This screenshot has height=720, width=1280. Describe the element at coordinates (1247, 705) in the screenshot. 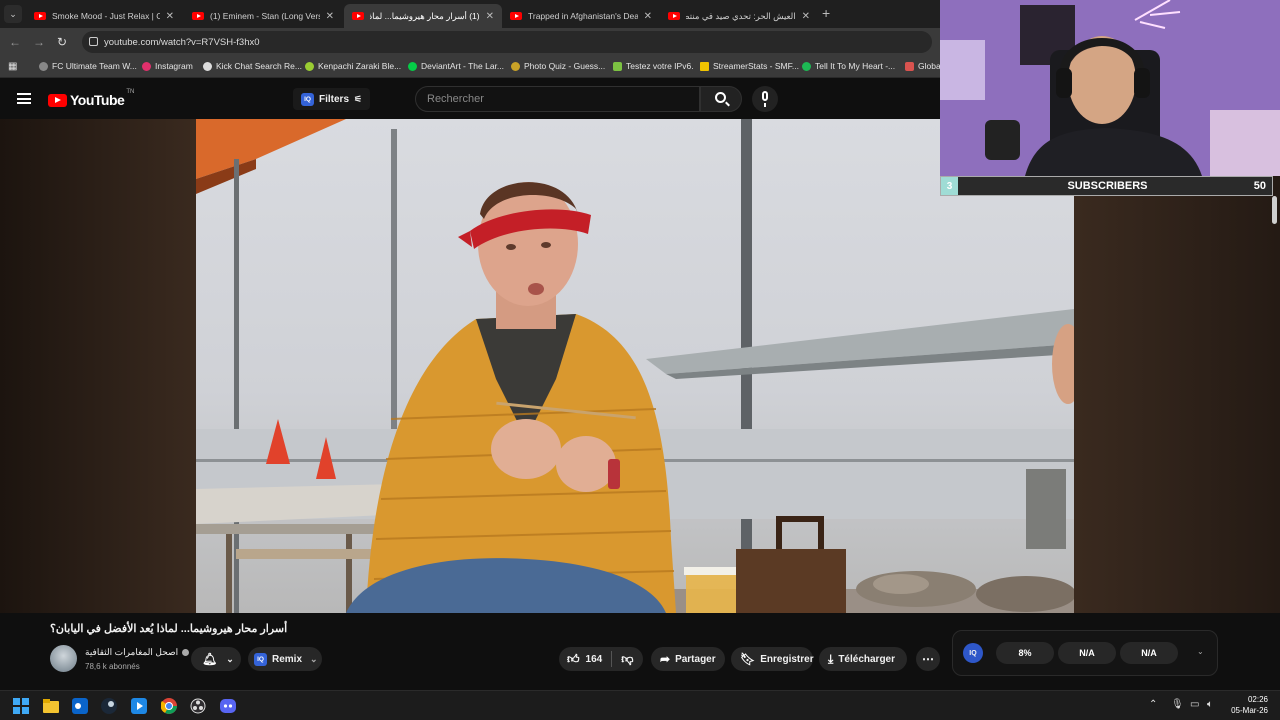

I see `system-clock: 02:26 05-Mar-26` at that location.